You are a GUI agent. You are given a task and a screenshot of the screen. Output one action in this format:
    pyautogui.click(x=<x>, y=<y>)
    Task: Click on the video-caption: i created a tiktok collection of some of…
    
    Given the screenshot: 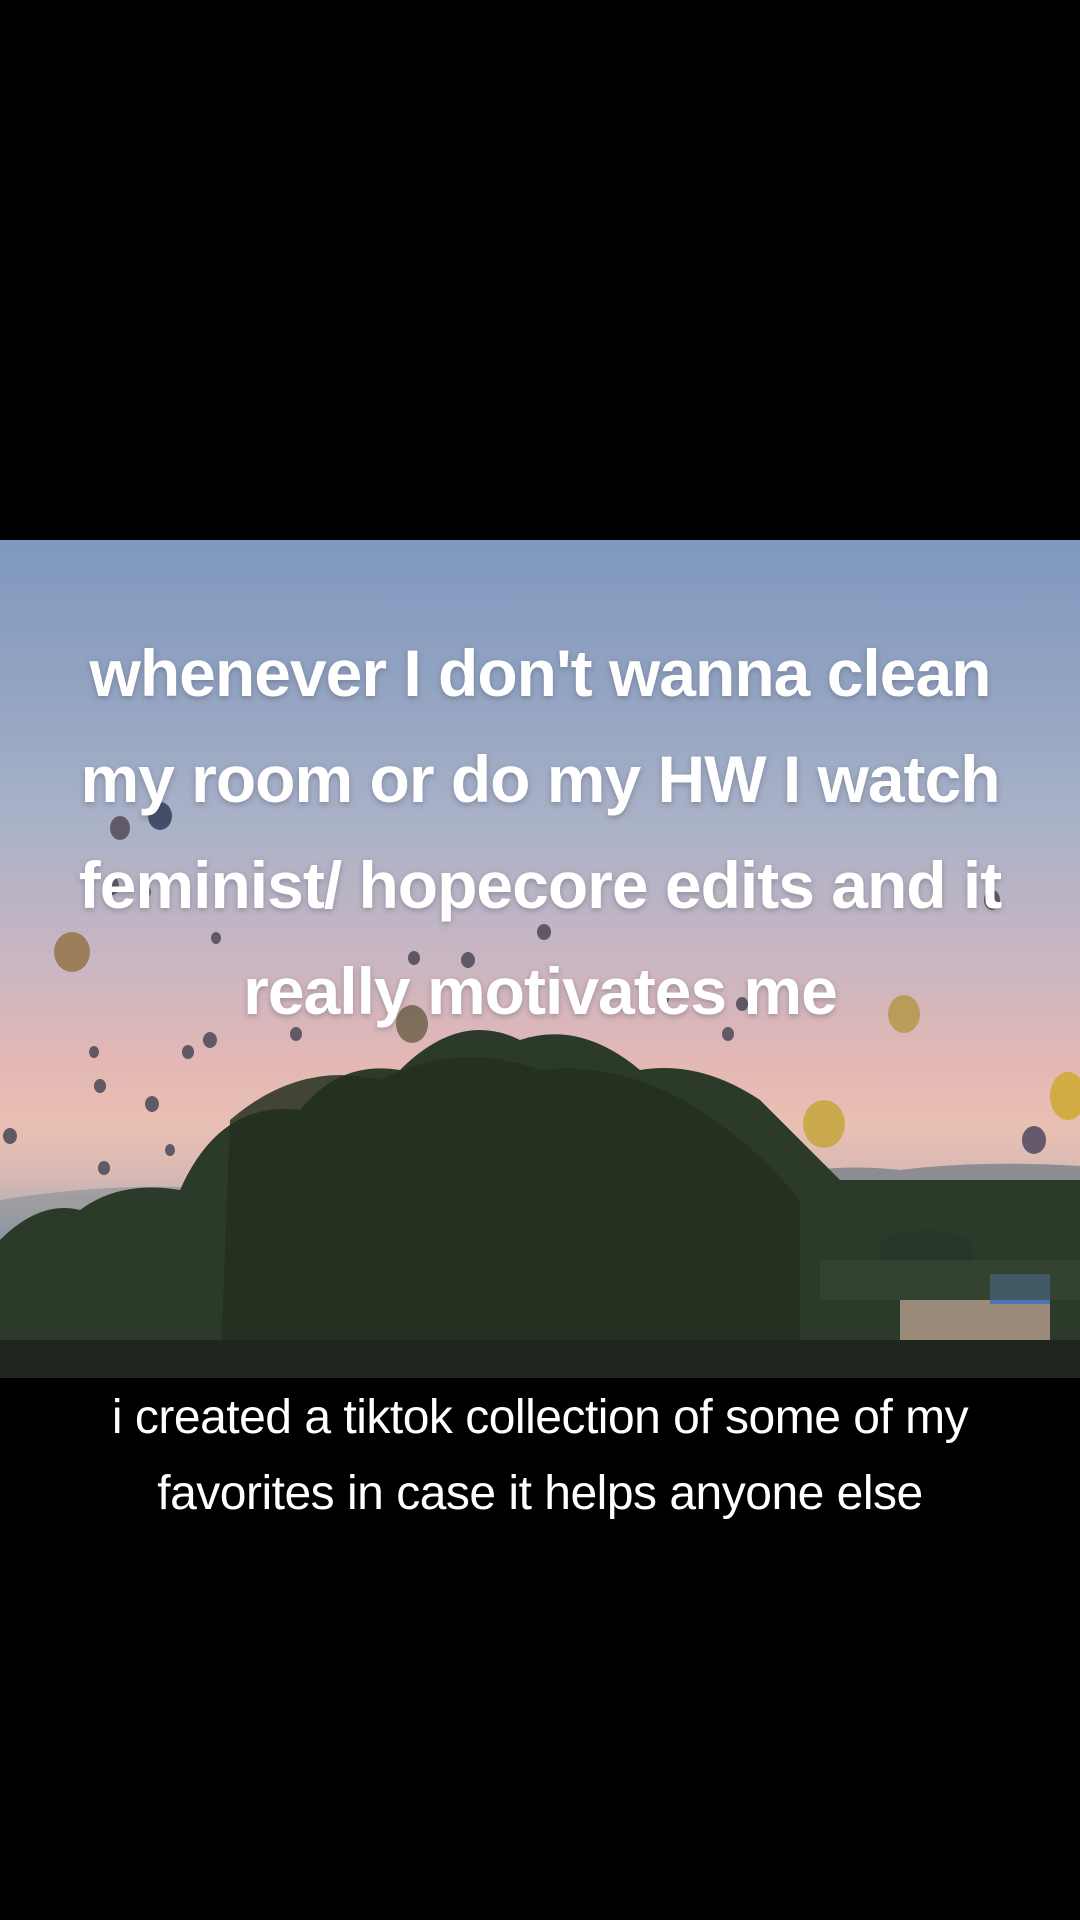 What is the action you would take?
    pyautogui.click(x=540, y=1455)
    